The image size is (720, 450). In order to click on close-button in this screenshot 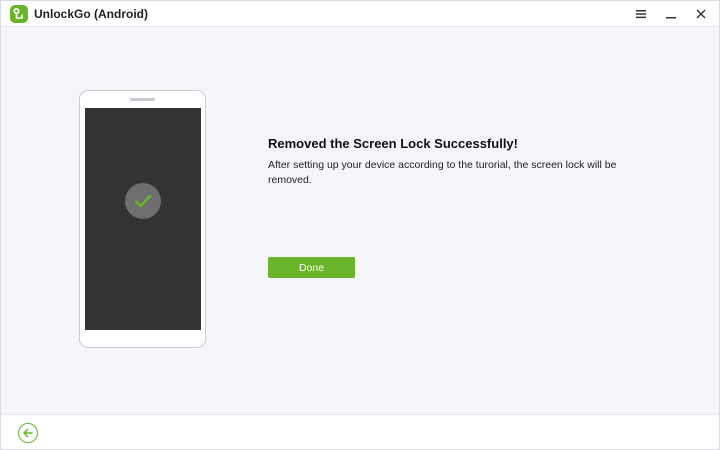, I will do `click(701, 14)`.